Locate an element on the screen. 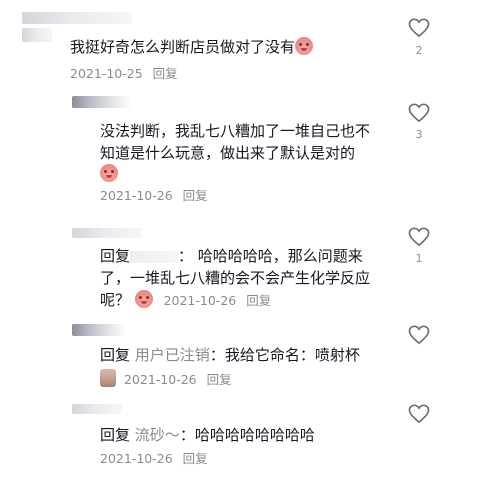 This screenshot has width=480, height=488. like-count: 1 is located at coordinates (419, 258).